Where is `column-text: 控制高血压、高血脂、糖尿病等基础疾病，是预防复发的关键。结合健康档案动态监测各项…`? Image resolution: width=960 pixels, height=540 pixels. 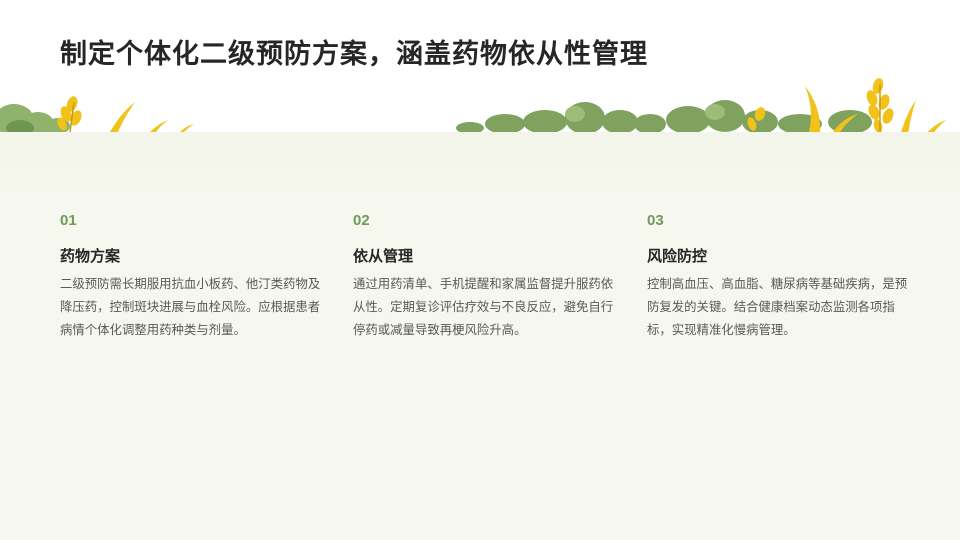 column-text: 控制高血压、高血脂、糖尿病等基础疾病，是预防复发的关键。结合健康档案动态监测各项… is located at coordinates (777, 306).